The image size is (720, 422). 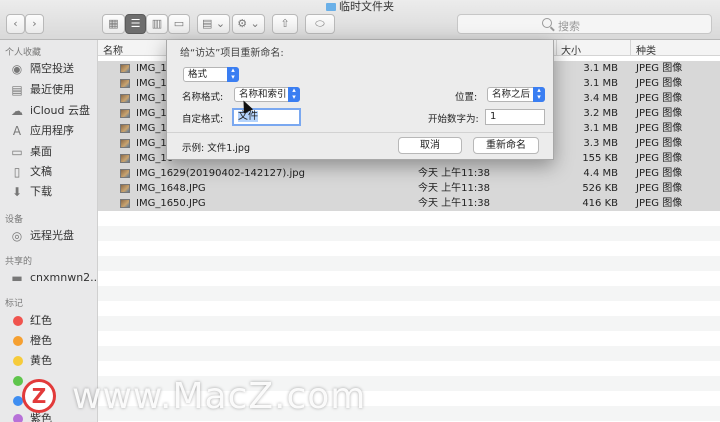 What do you see at coordinates (17, 111) in the screenshot?
I see `cloud-icon: ☁` at bounding box center [17, 111].